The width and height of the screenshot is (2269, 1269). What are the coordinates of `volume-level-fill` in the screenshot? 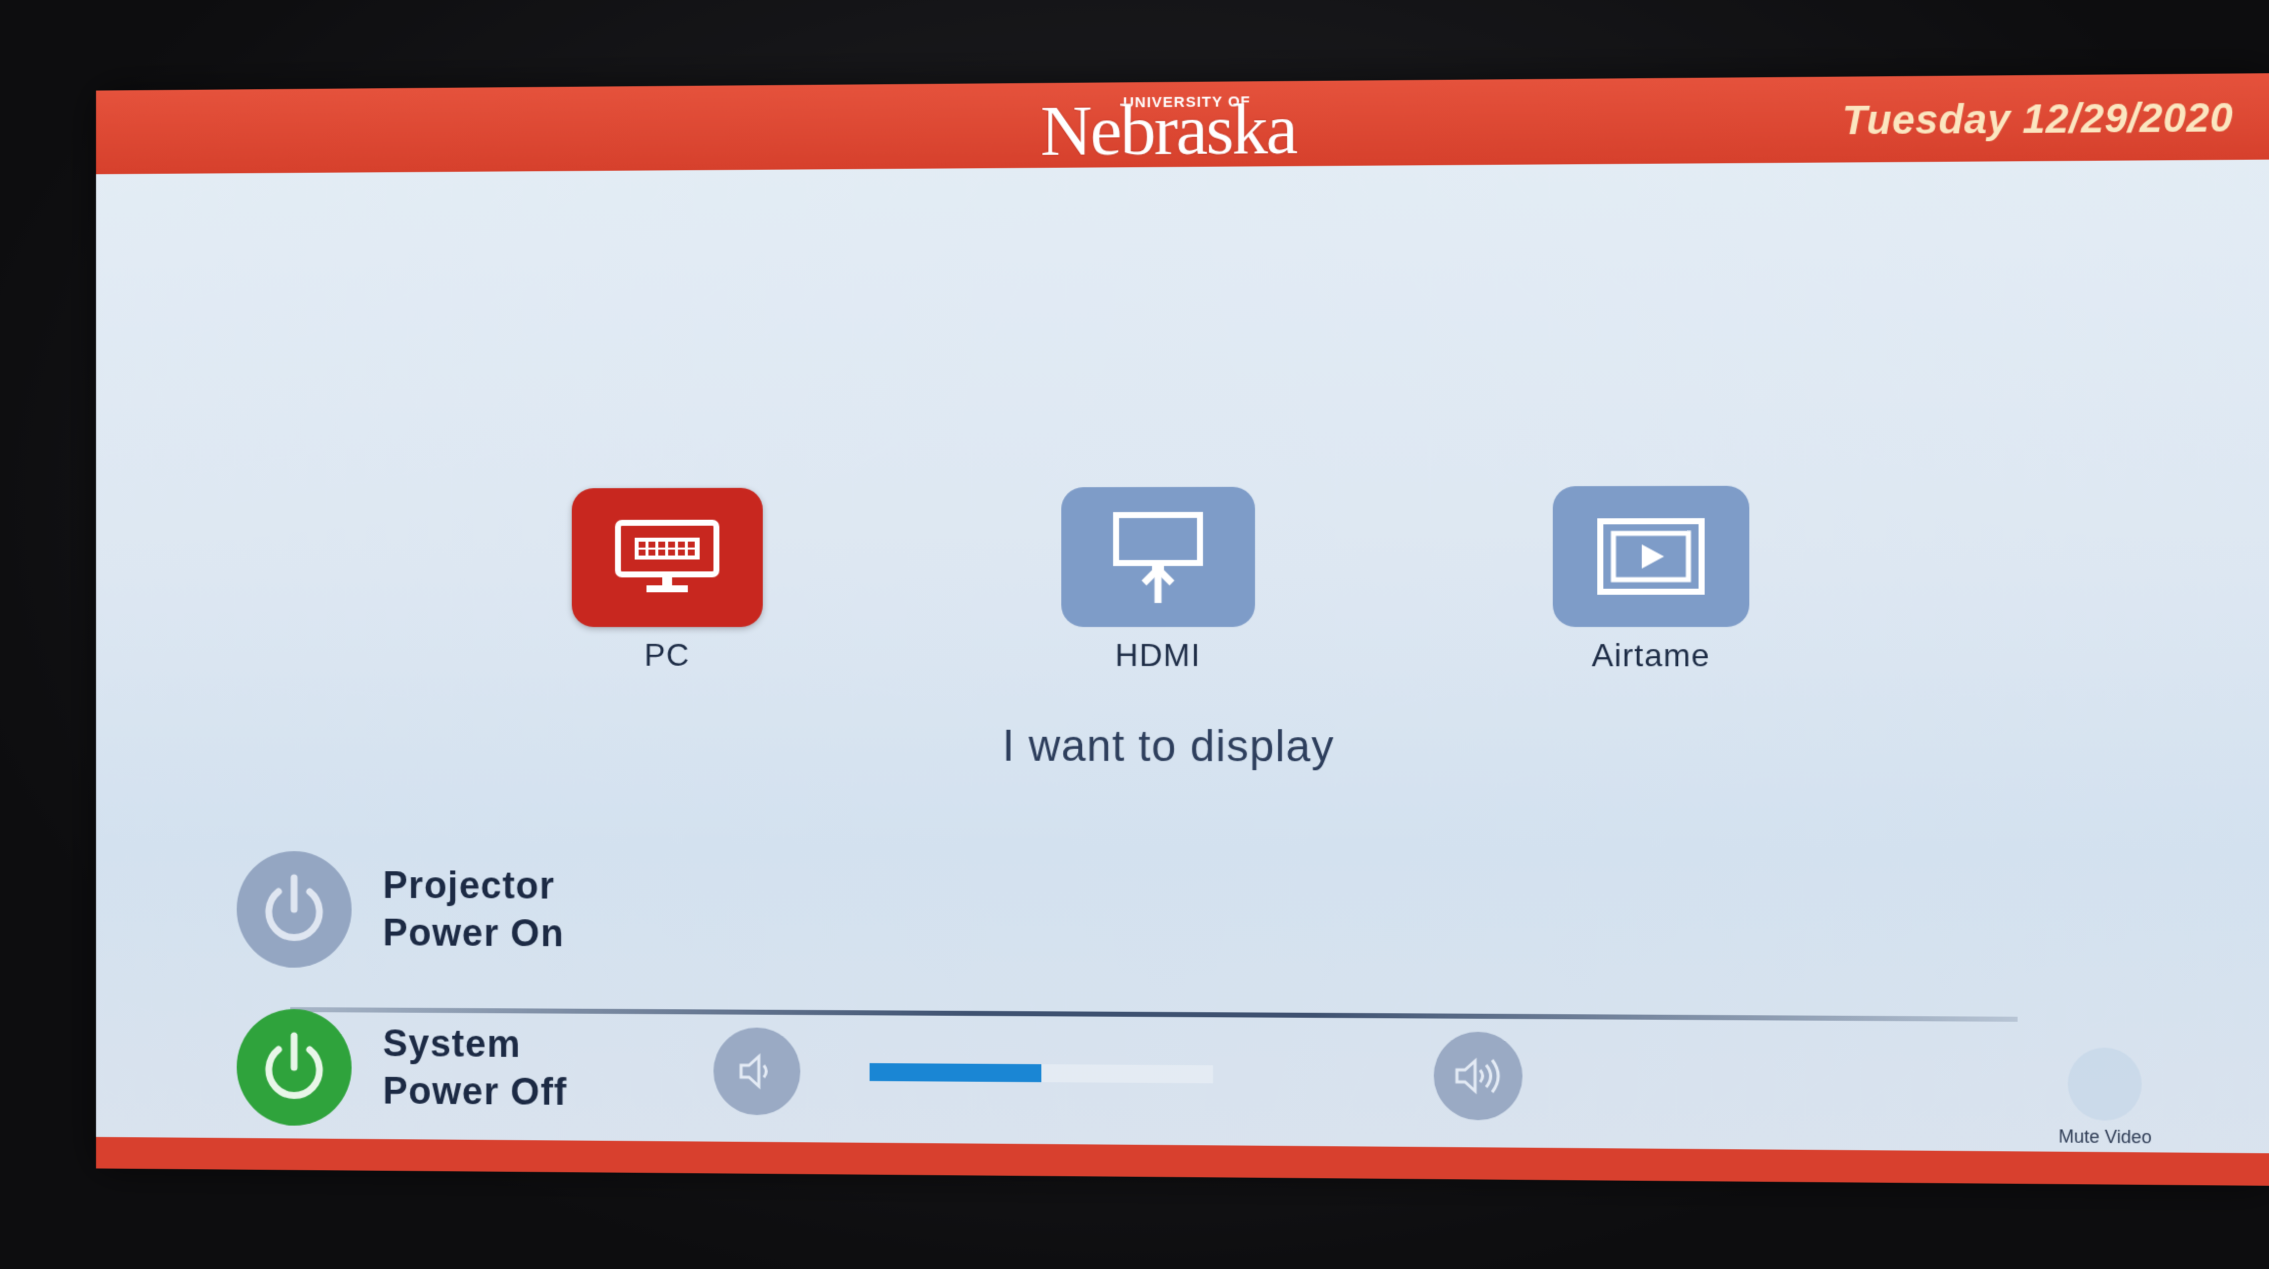 It's located at (955, 1073).